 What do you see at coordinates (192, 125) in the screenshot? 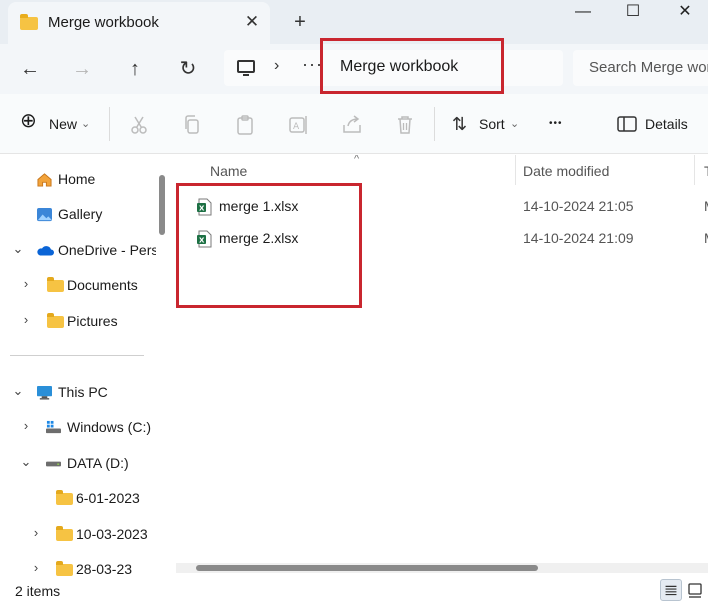
I see `copy-icon` at bounding box center [192, 125].